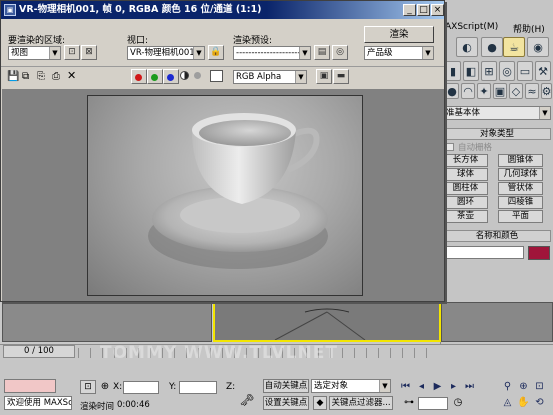 This screenshot has width=553, height=415. I want to click on zoom-button: ⚲, so click(507, 387).